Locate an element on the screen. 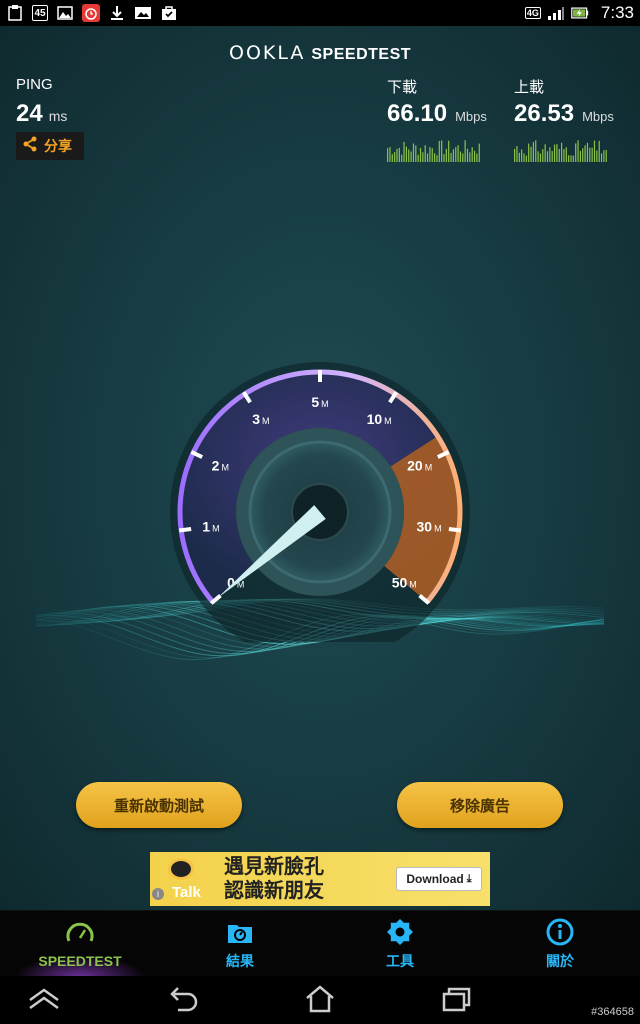 The image size is (640, 1024). ad-line-2: 認識新朋友 is located at coordinates (274, 891).